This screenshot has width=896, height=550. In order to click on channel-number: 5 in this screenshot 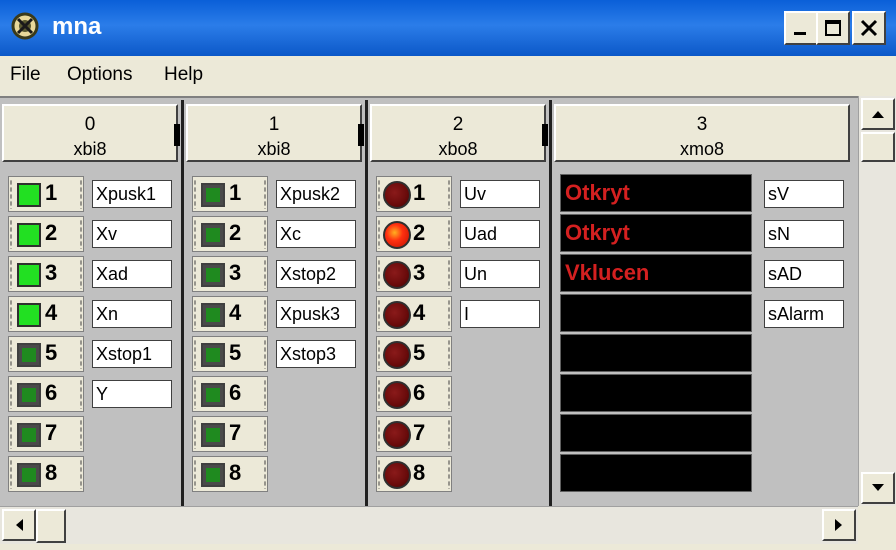, I will do `click(235, 352)`.